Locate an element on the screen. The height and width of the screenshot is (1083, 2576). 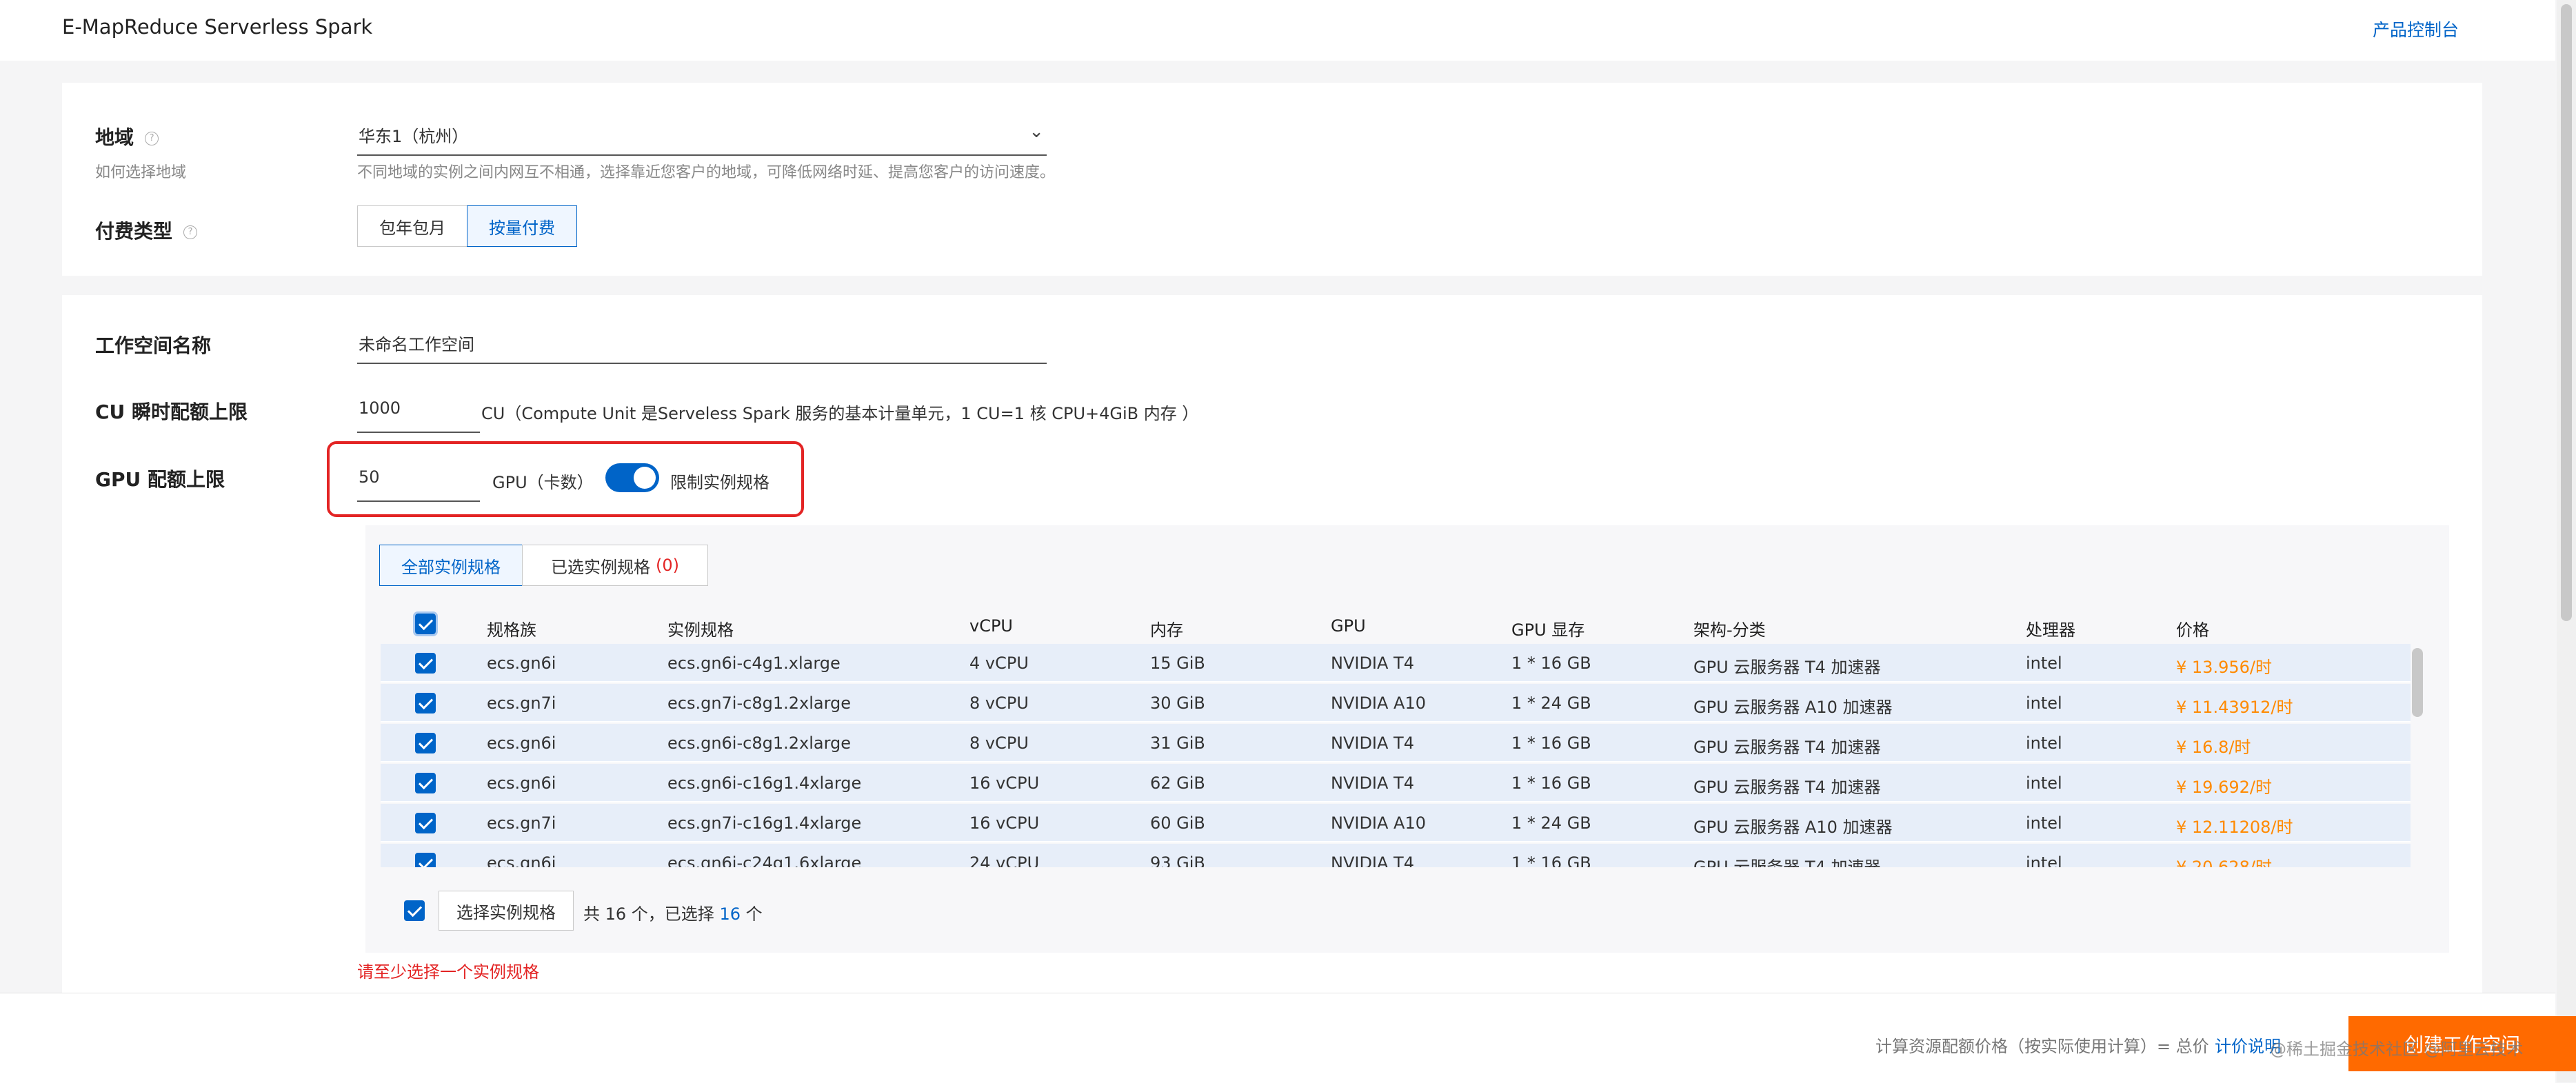
region-select: 华东1（杭州） ⌄ is located at coordinates (702, 138).